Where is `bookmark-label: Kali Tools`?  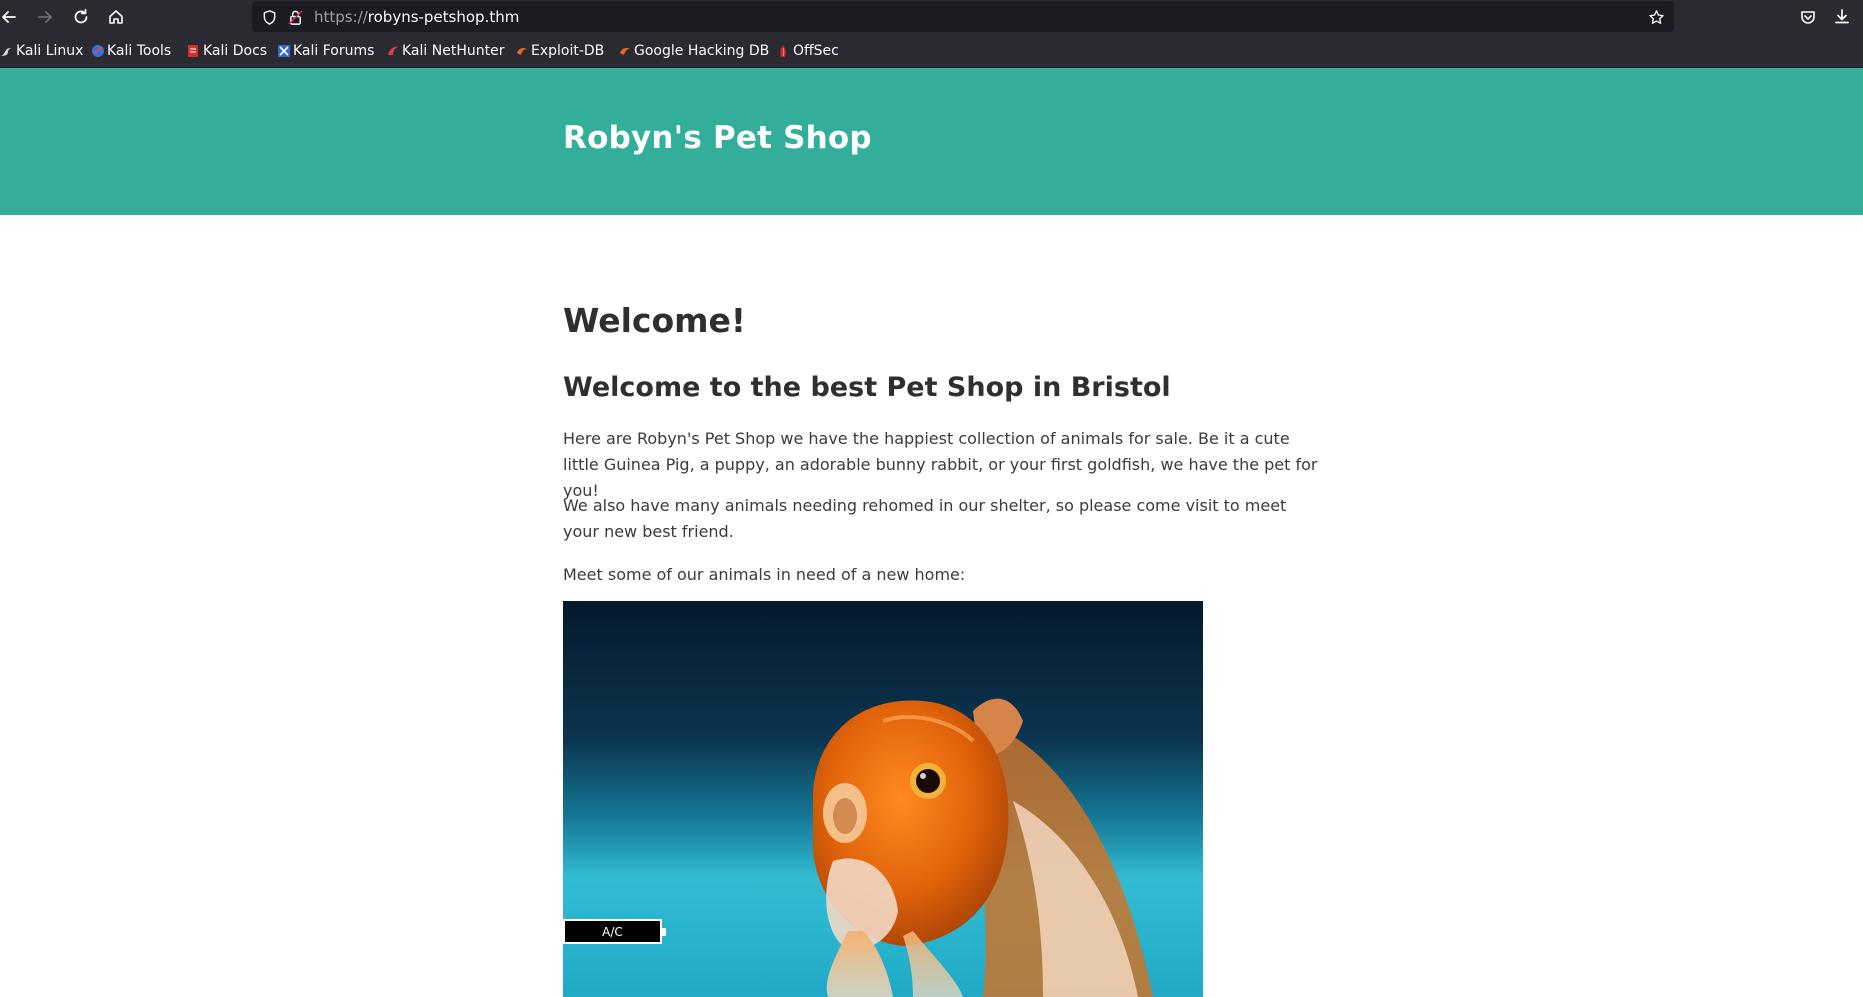 bookmark-label: Kali Tools is located at coordinates (139, 51).